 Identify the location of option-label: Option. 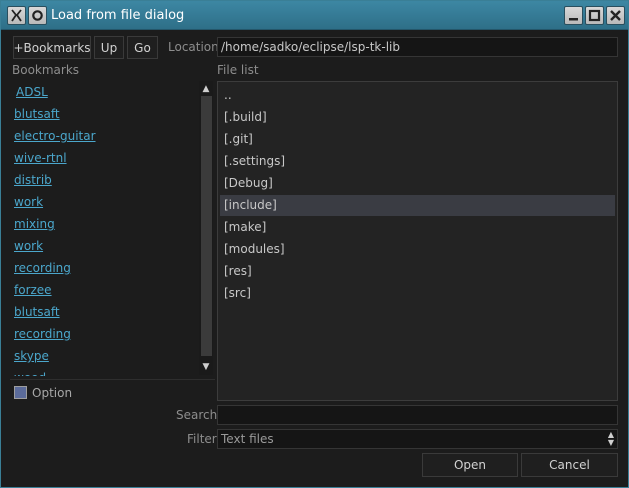
(52, 393).